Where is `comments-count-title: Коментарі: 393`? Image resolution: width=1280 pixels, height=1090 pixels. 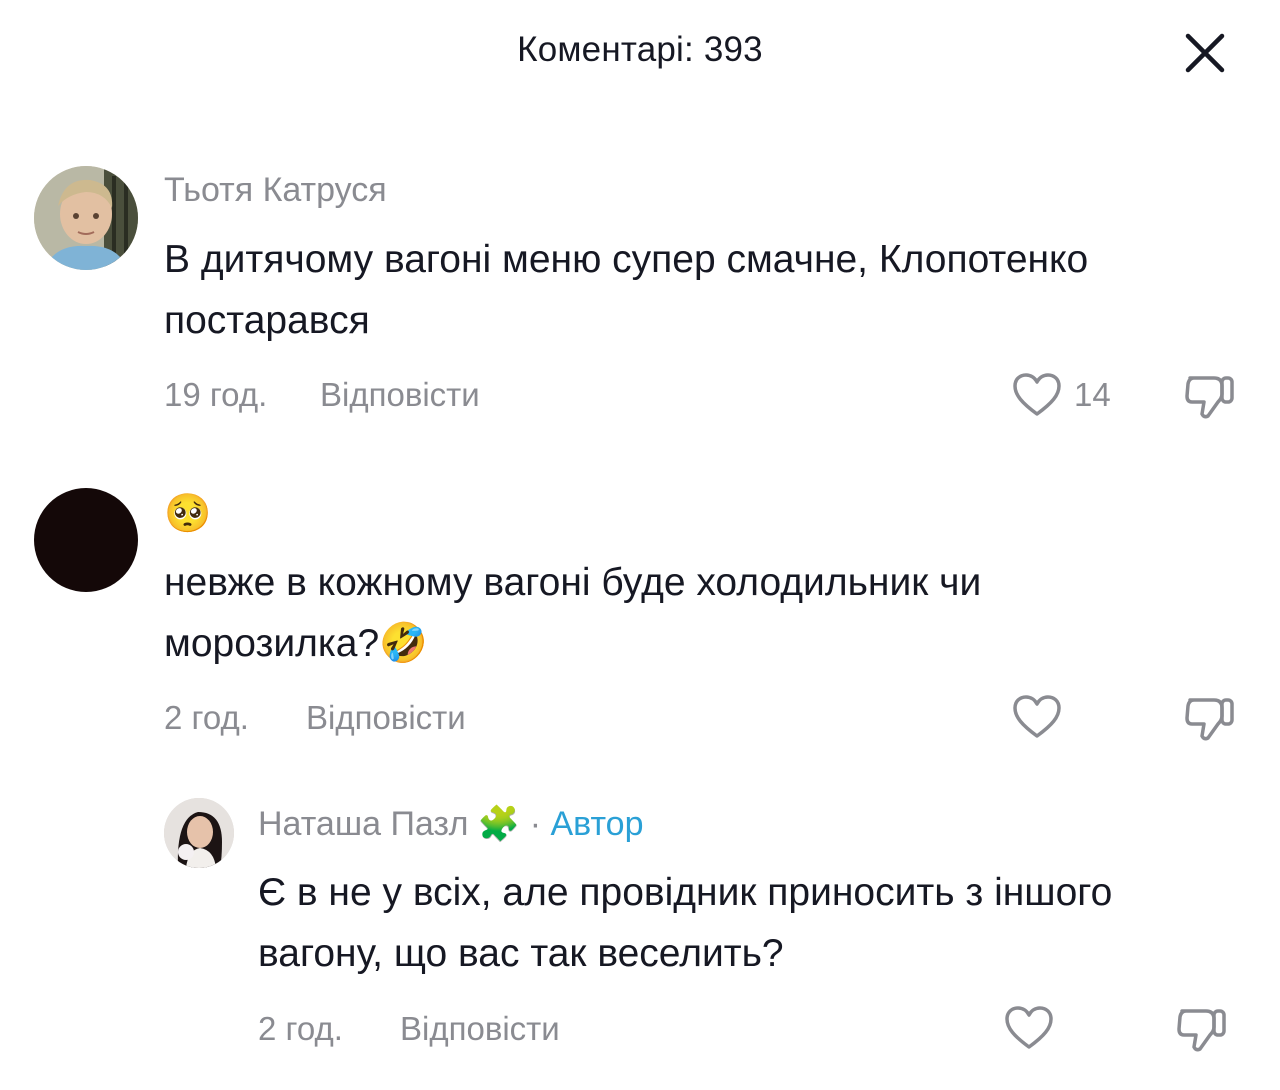
comments-count-title: Коментарі: 393 is located at coordinates (640, 49).